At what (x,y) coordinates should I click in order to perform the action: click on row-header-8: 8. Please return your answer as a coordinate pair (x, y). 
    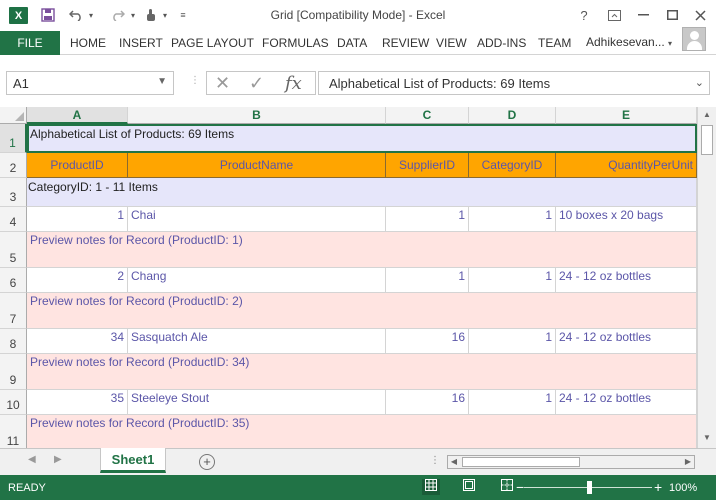
    Looking at the image, I should click on (13, 341).